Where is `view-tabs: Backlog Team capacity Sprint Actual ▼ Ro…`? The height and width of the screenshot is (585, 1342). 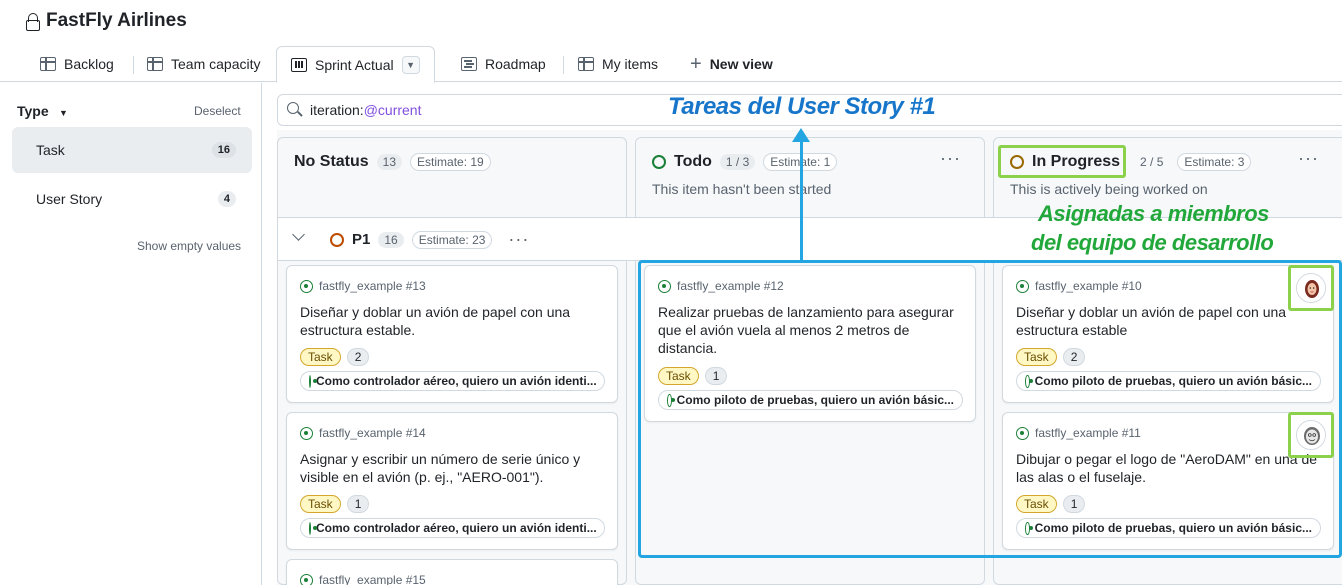
view-tabs: Backlog Team capacity Sprint Actual ▼ Ro… is located at coordinates (671, 64).